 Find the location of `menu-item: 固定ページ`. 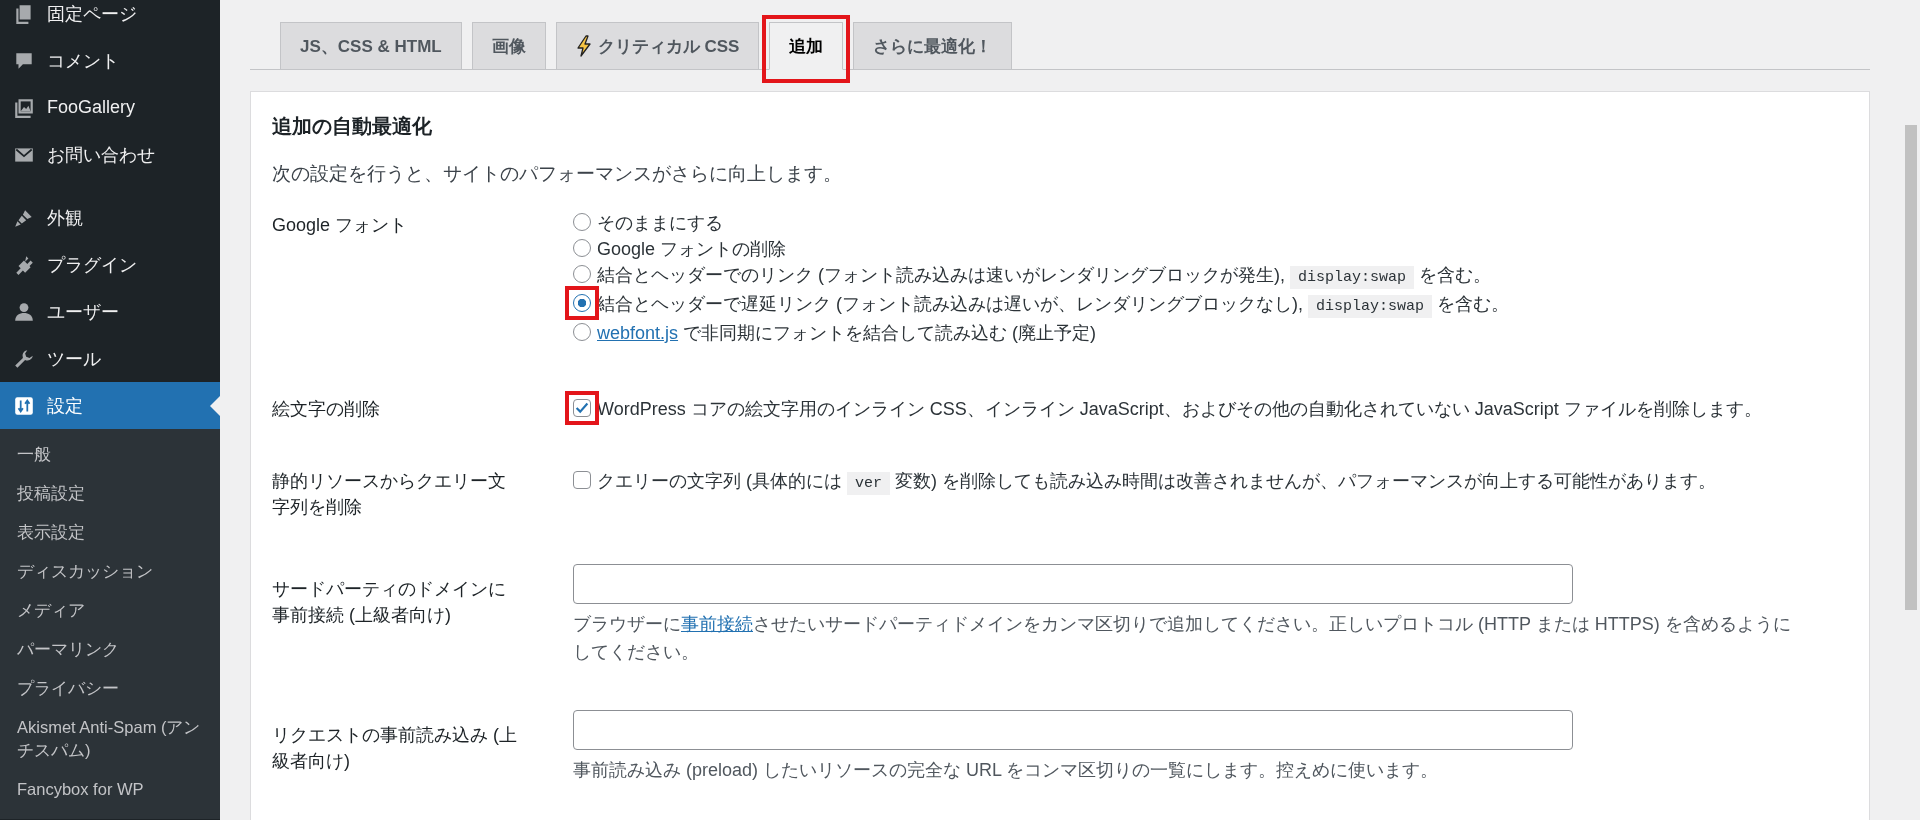

menu-item: 固定ページ is located at coordinates (110, 18).